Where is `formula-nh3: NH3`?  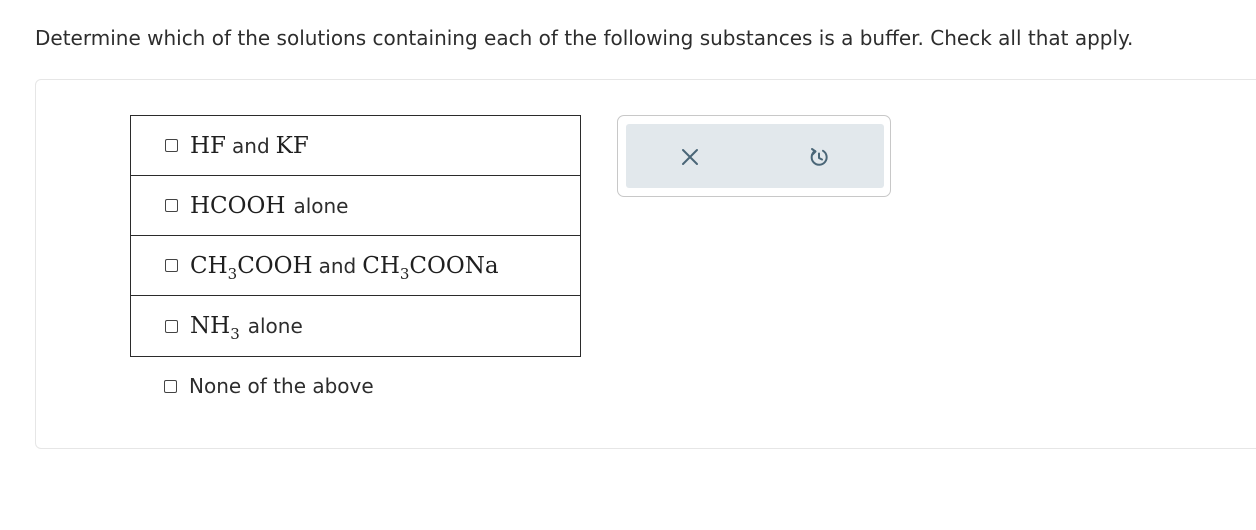
formula-nh3: NH3 is located at coordinates (215, 328).